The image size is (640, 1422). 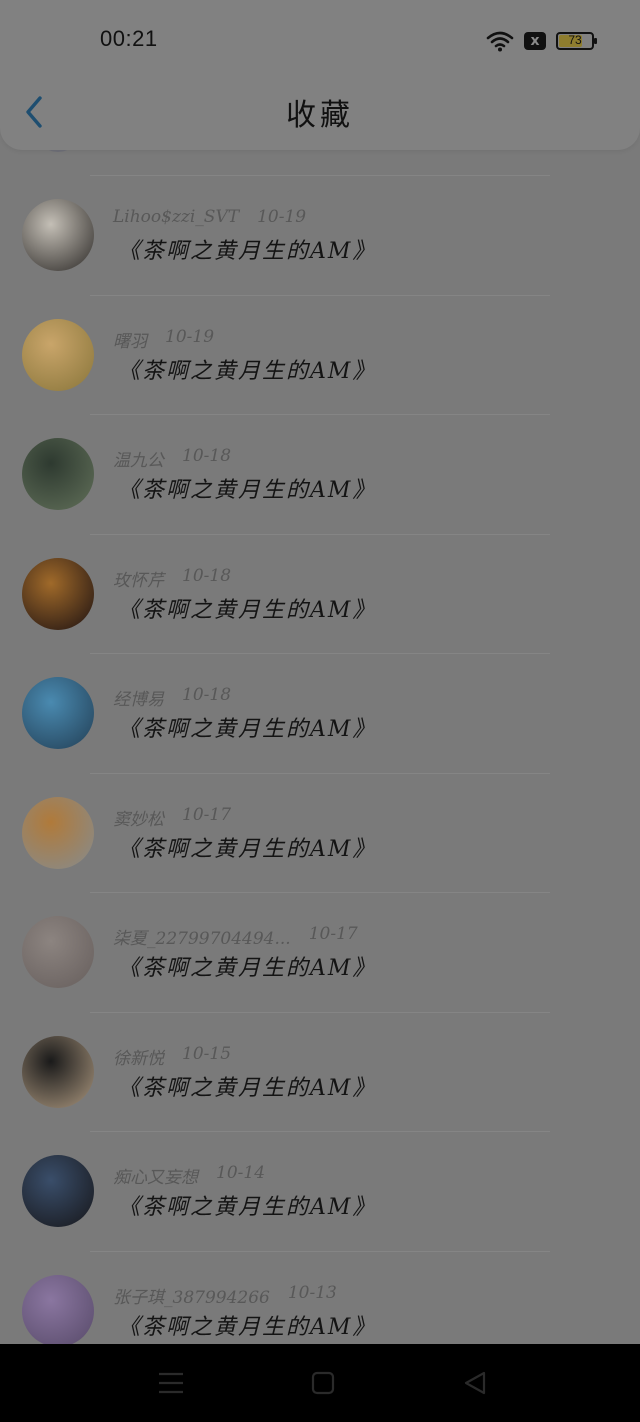 I want to click on status-icons: x 73, so click(x=541, y=41).